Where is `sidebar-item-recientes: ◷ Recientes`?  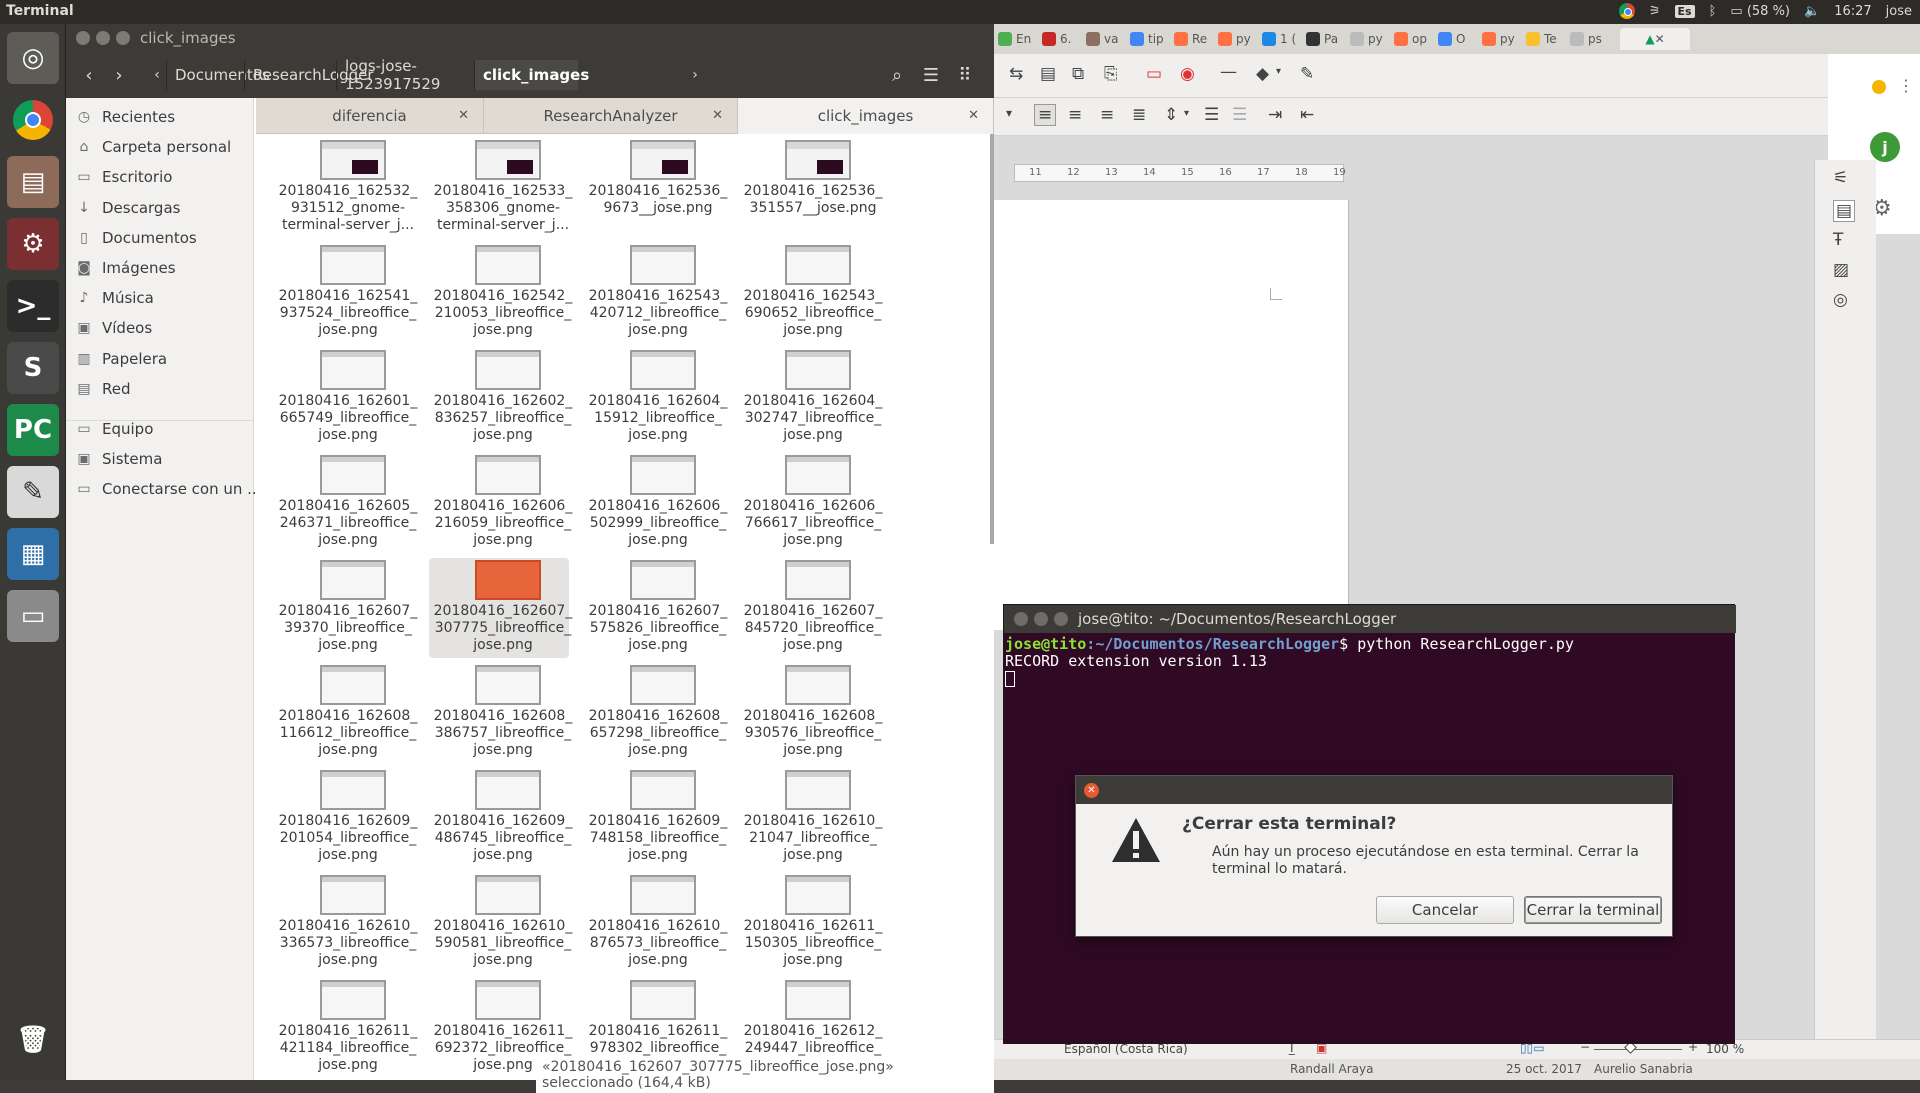
sidebar-item-recientes: ◷ Recientes is located at coordinates (125, 117).